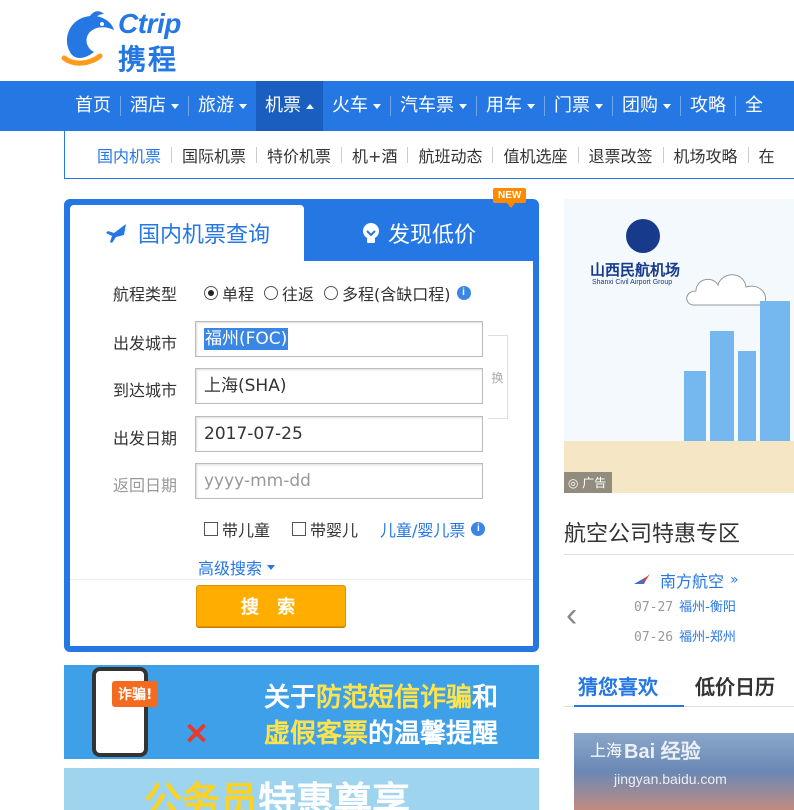 Image resolution: width=794 pixels, height=810 pixels. What do you see at coordinates (642, 579) in the screenshot?
I see `china-southern-logo-icon` at bounding box center [642, 579].